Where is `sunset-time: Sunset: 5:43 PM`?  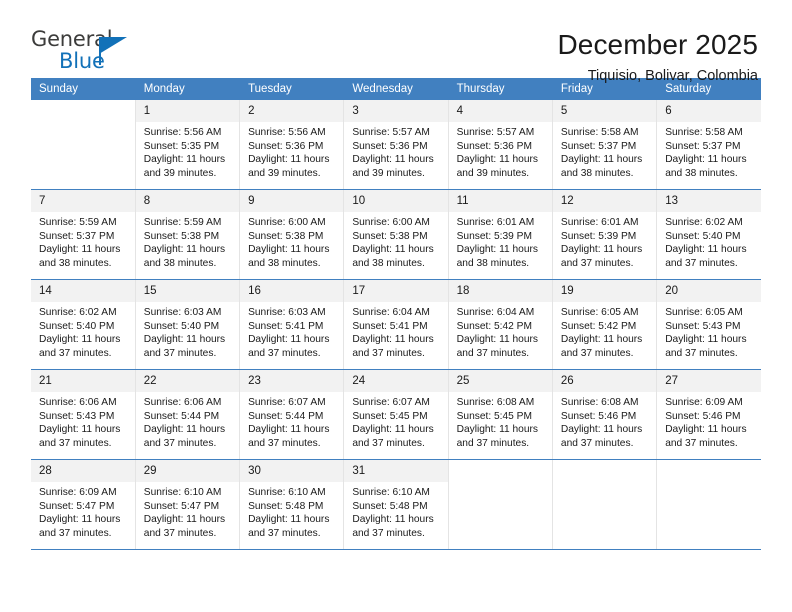
sunset-time: Sunset: 5:43 PM is located at coordinates (703, 326).